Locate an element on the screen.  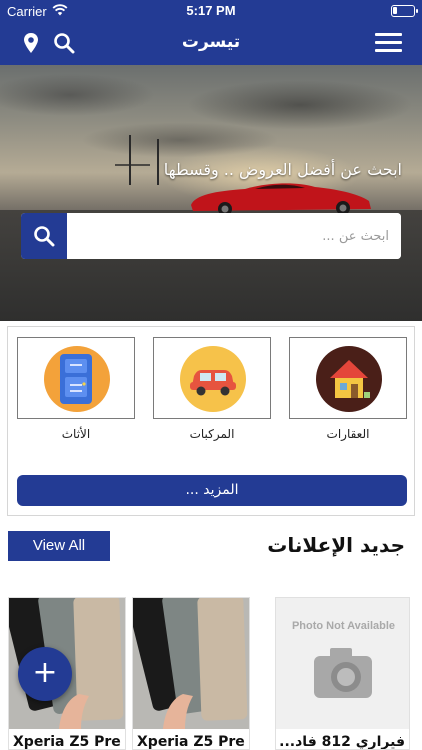
battery-icon is located at coordinates (404, 11).